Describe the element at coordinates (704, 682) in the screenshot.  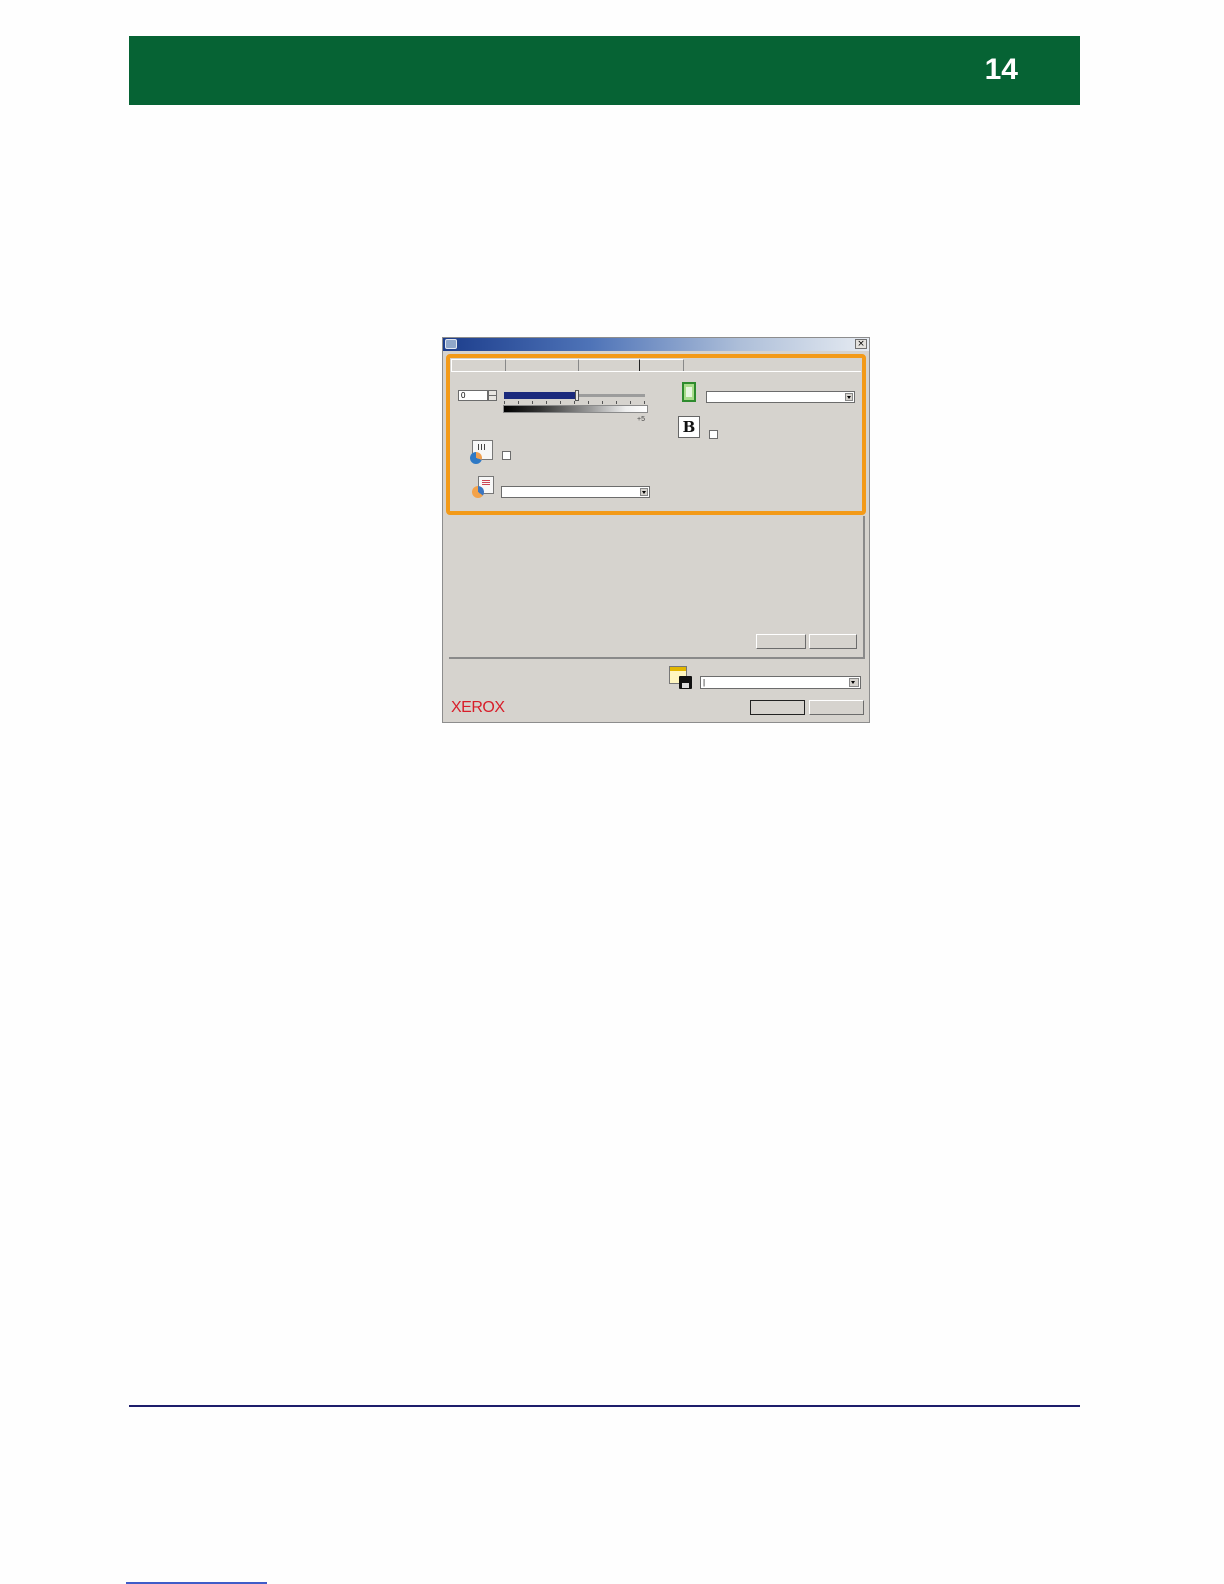
I see `saved-settings-value: |` at that location.